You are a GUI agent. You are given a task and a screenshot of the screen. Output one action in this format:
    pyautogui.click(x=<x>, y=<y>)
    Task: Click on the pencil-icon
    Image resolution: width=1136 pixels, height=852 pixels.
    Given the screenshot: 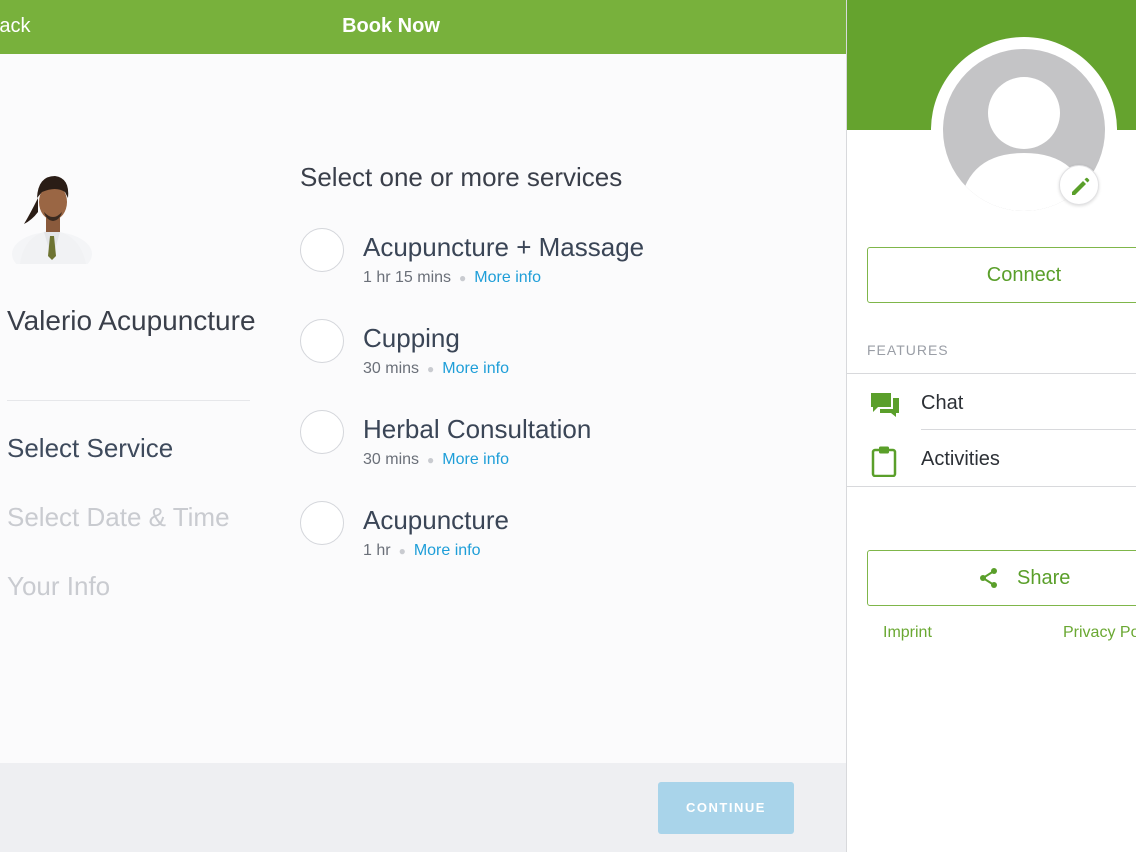 What is the action you would take?
    pyautogui.click(x=1081, y=186)
    